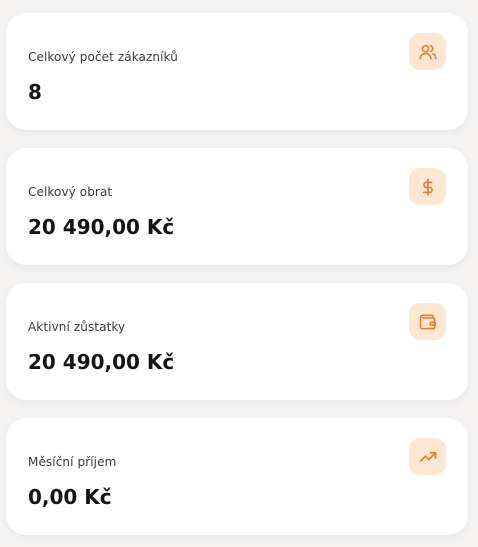 The width and height of the screenshot is (478, 547). I want to click on stat-label: Měsíční příjem, so click(72, 462).